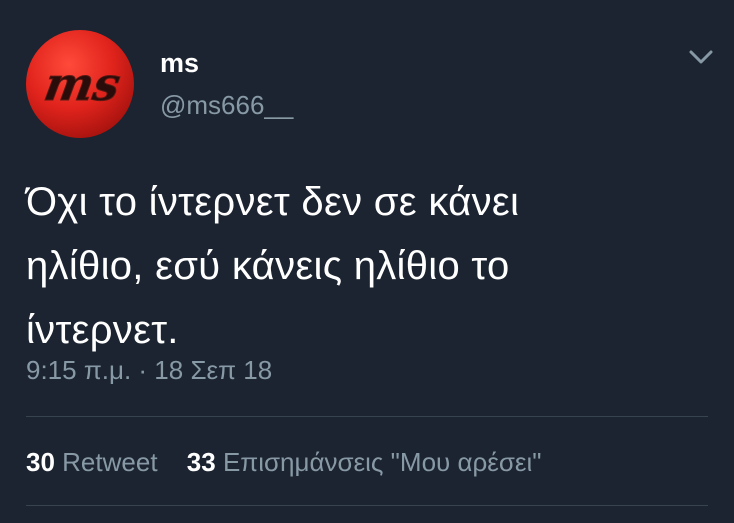 Image resolution: width=734 pixels, height=523 pixels. What do you see at coordinates (268, 266) in the screenshot?
I see `tweet-text-line: ηλίθιο, εσύ κάνεις ηλίθιο το` at bounding box center [268, 266].